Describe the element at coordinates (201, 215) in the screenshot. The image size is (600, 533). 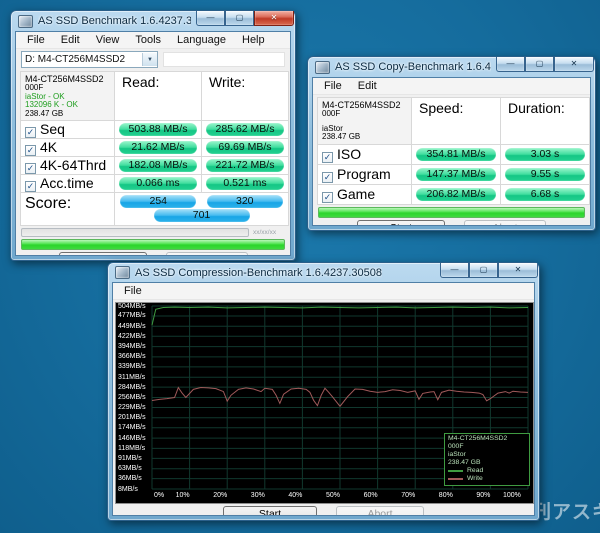
I see `total-score: 701` at that location.